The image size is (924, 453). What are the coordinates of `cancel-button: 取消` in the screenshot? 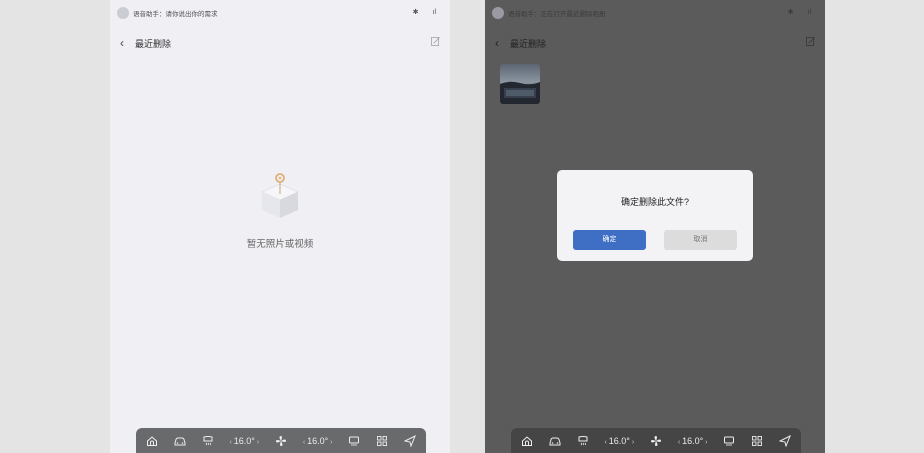 It's located at (700, 240).